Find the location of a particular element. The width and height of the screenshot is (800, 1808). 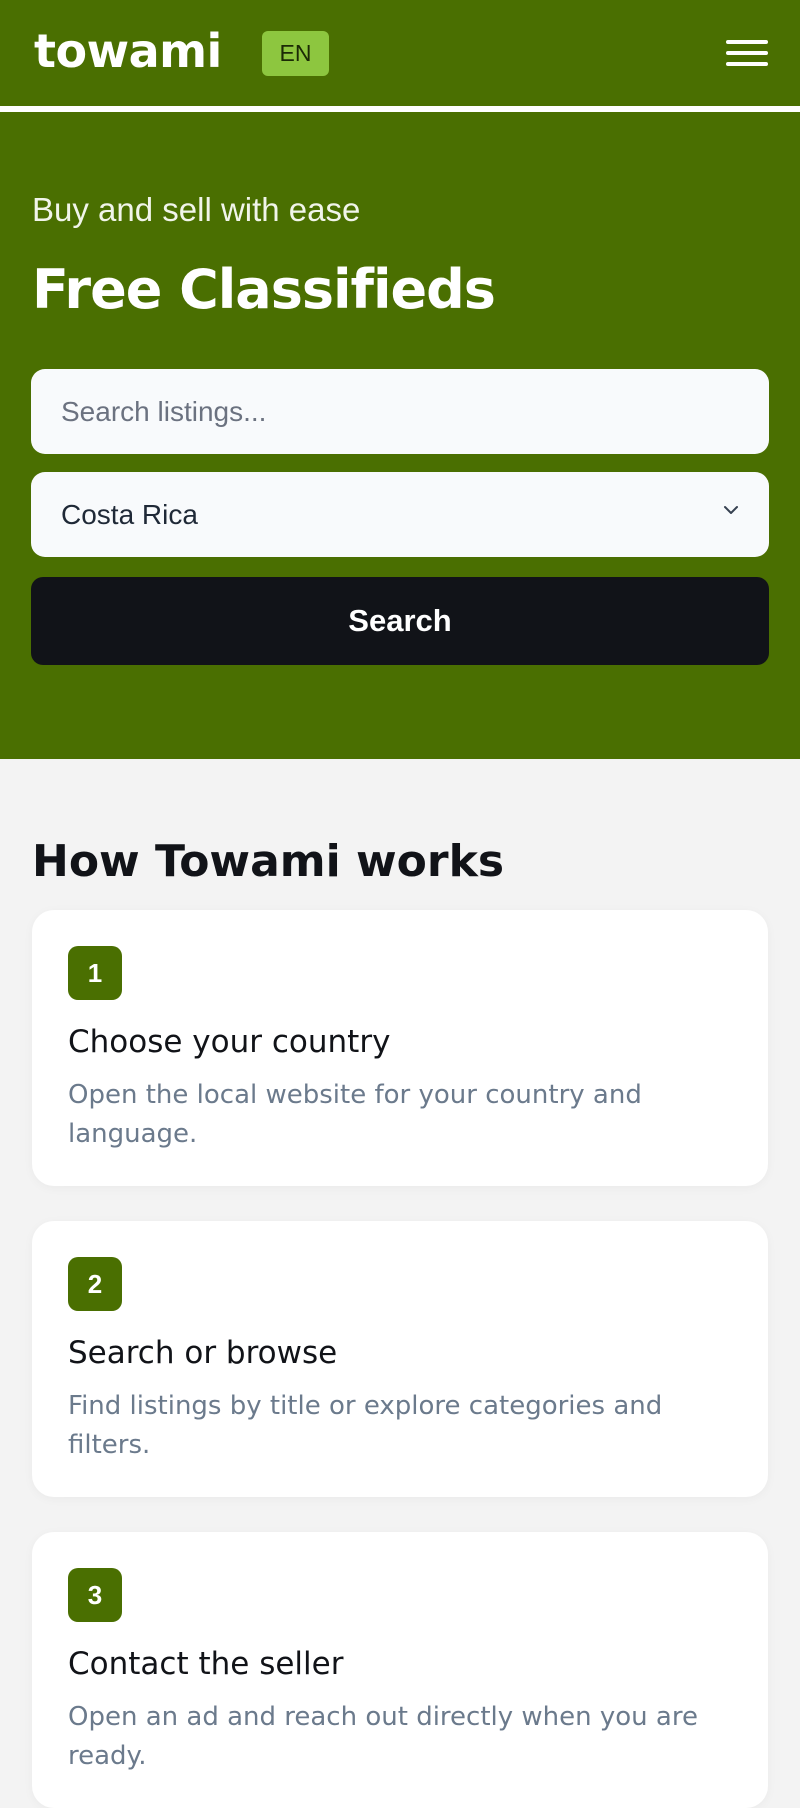

hero-subtitle: Buy and sell with ease is located at coordinates (196, 209).